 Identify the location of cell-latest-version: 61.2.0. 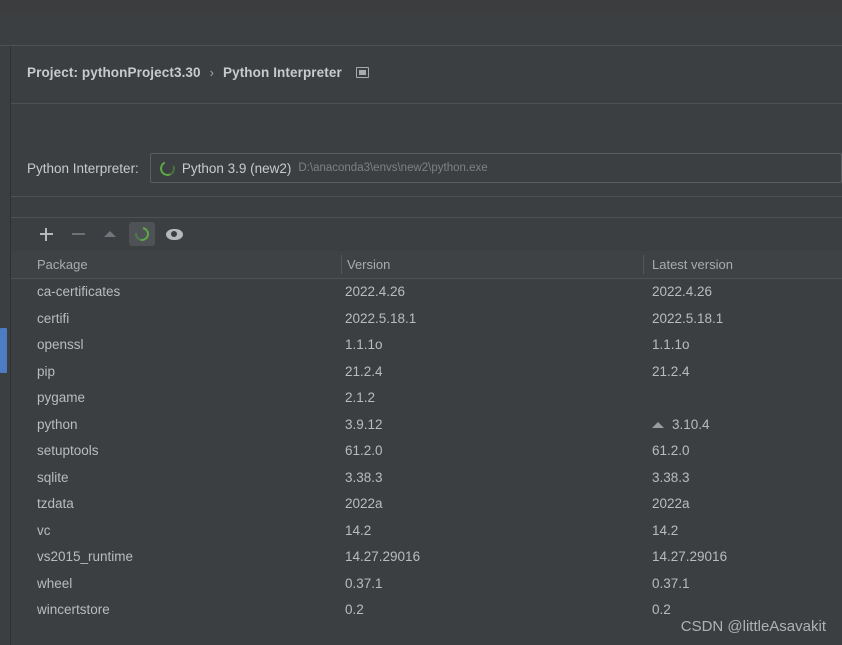
(671, 451).